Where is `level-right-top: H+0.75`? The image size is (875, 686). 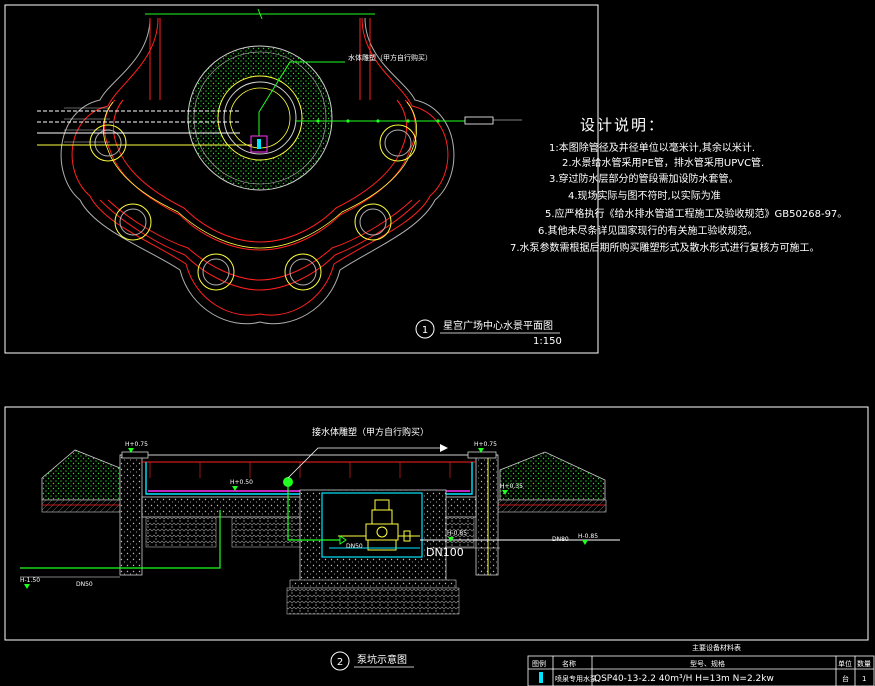 level-right-top: H+0.75 is located at coordinates (485, 444).